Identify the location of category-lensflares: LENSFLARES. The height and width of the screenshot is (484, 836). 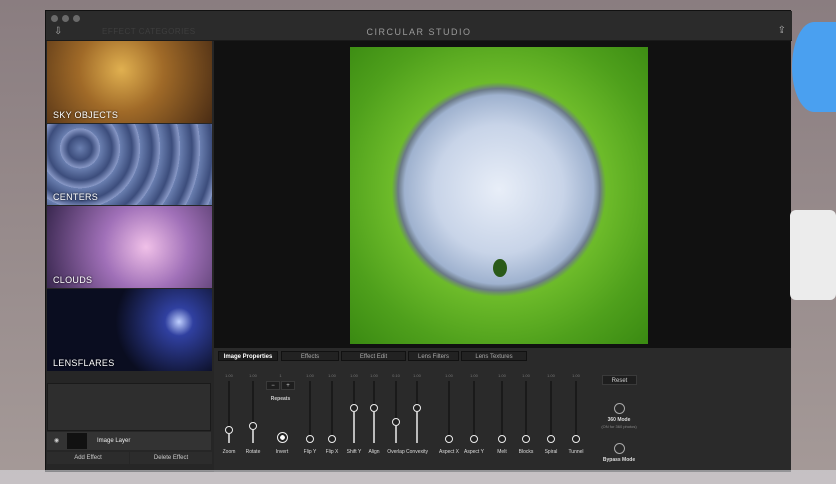
(129, 330).